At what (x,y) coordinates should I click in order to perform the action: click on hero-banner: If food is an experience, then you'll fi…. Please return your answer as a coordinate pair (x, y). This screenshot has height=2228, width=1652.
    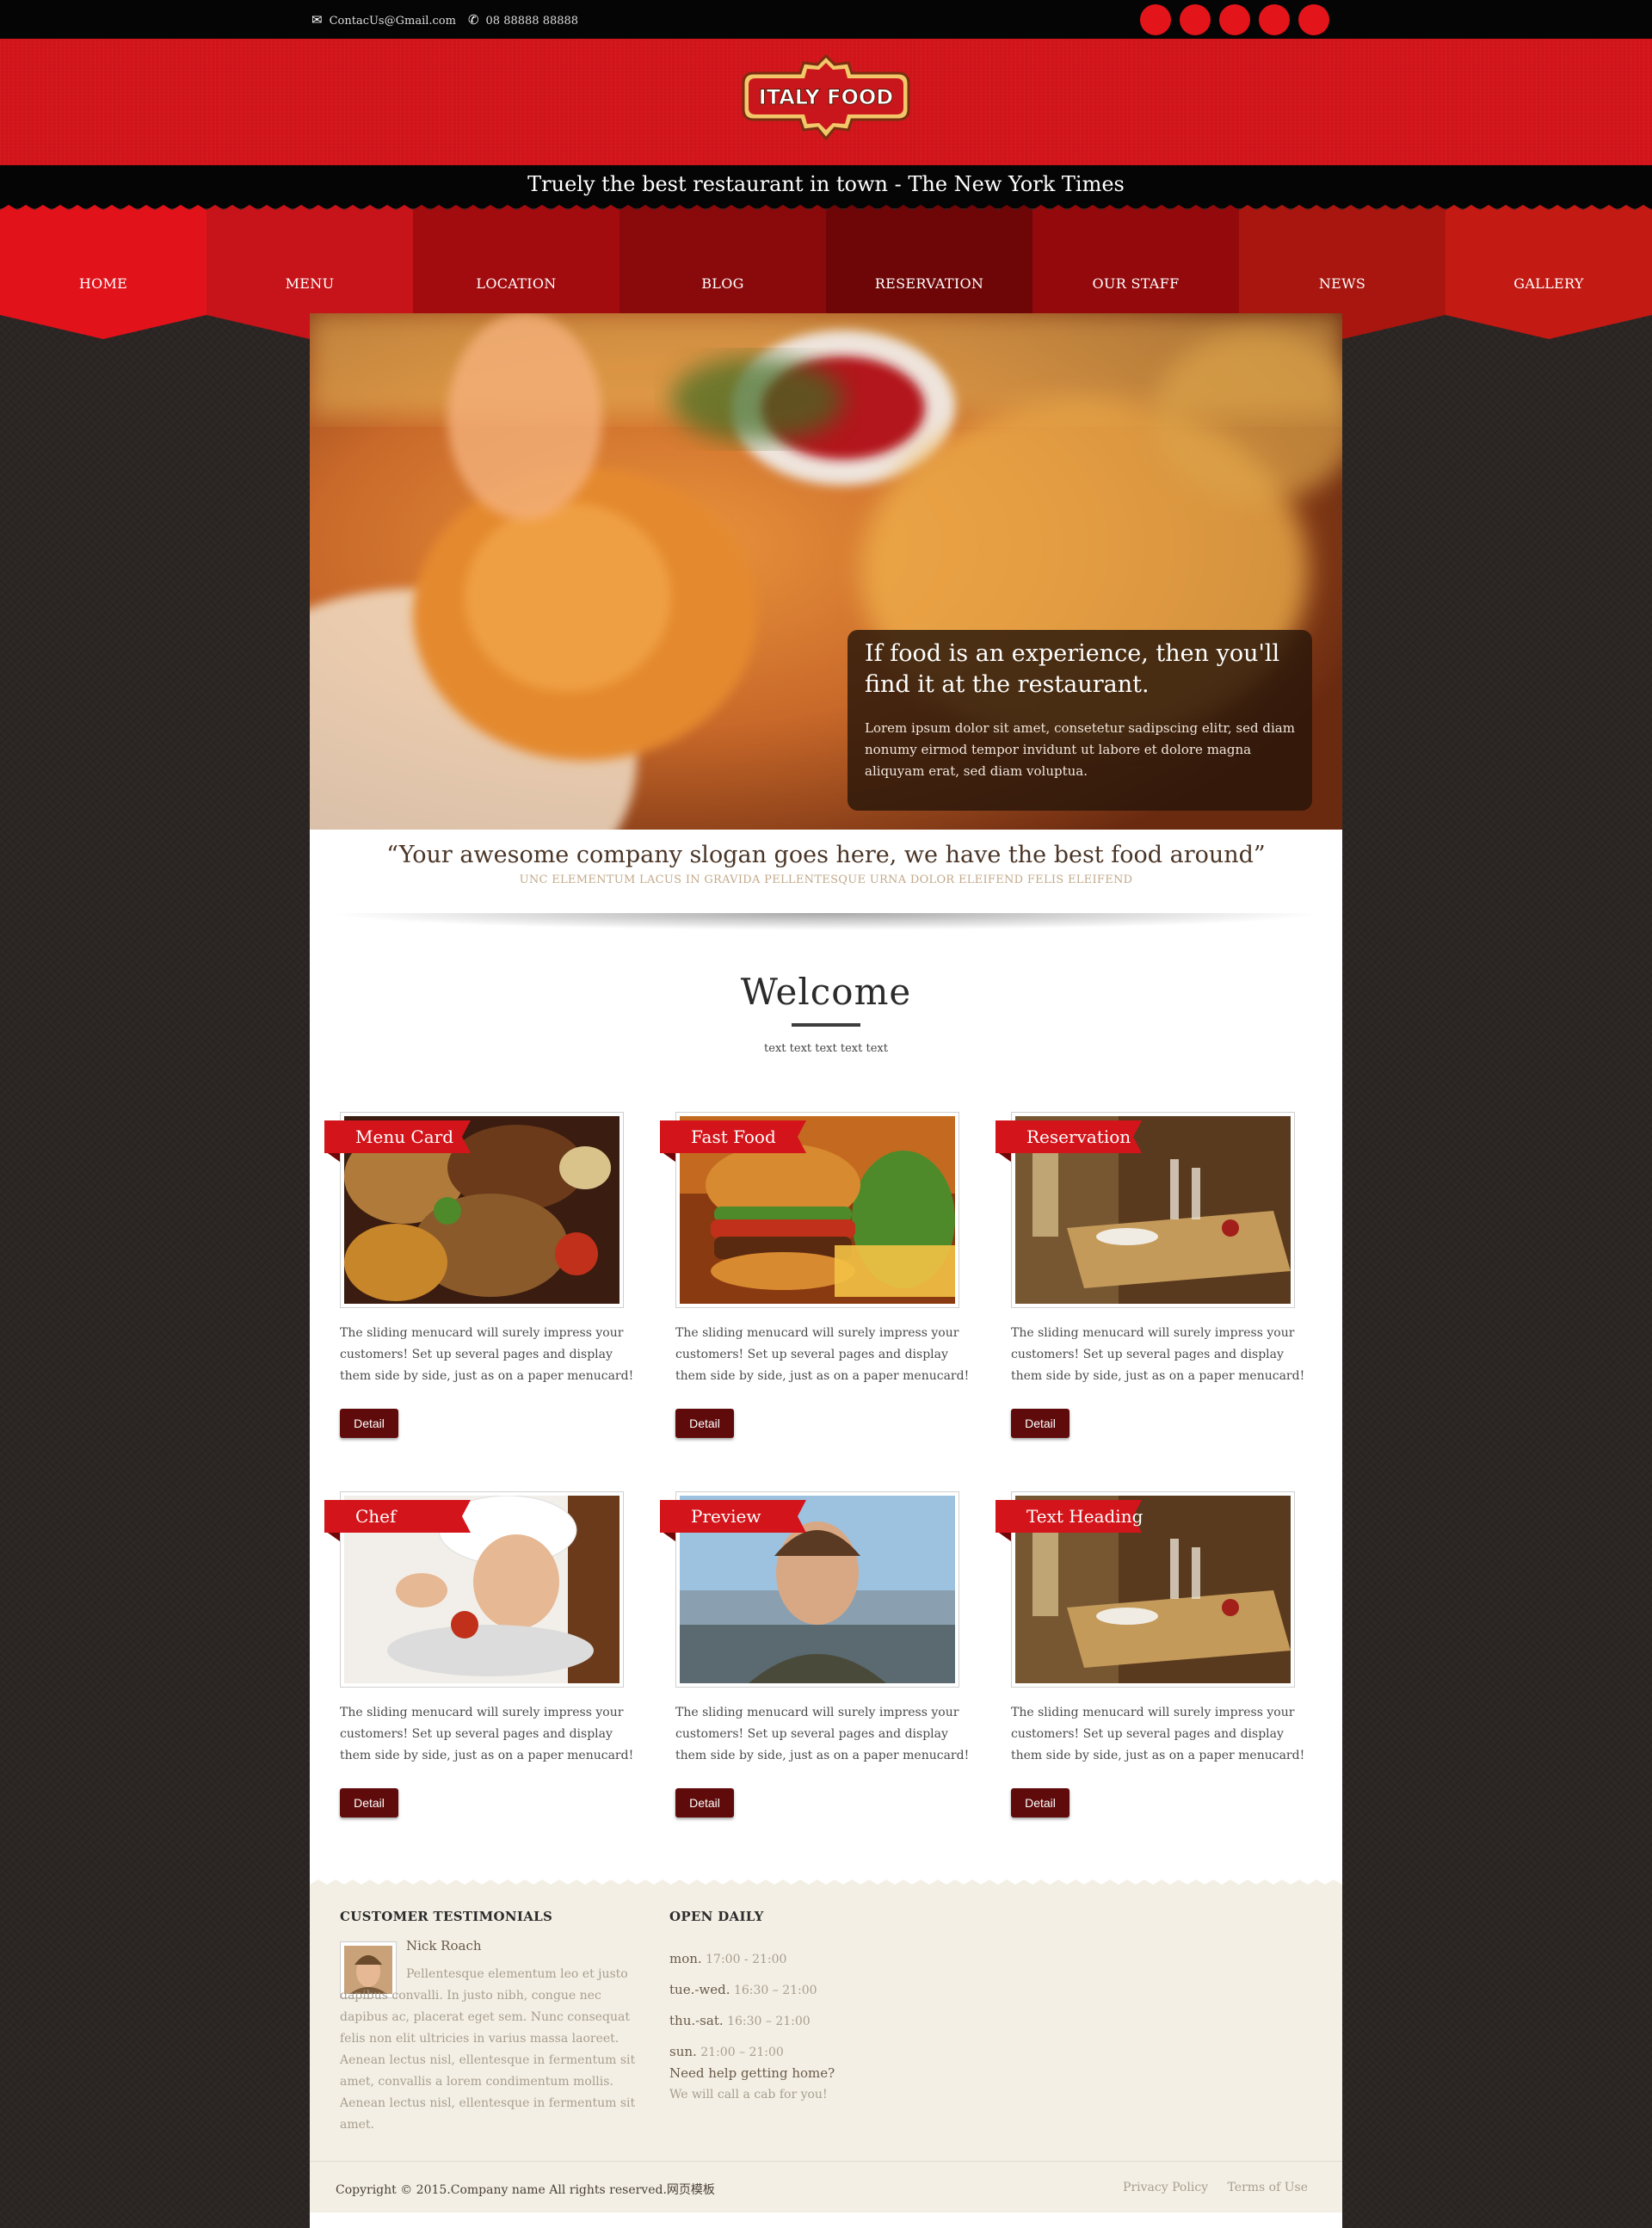
    Looking at the image, I should click on (826, 572).